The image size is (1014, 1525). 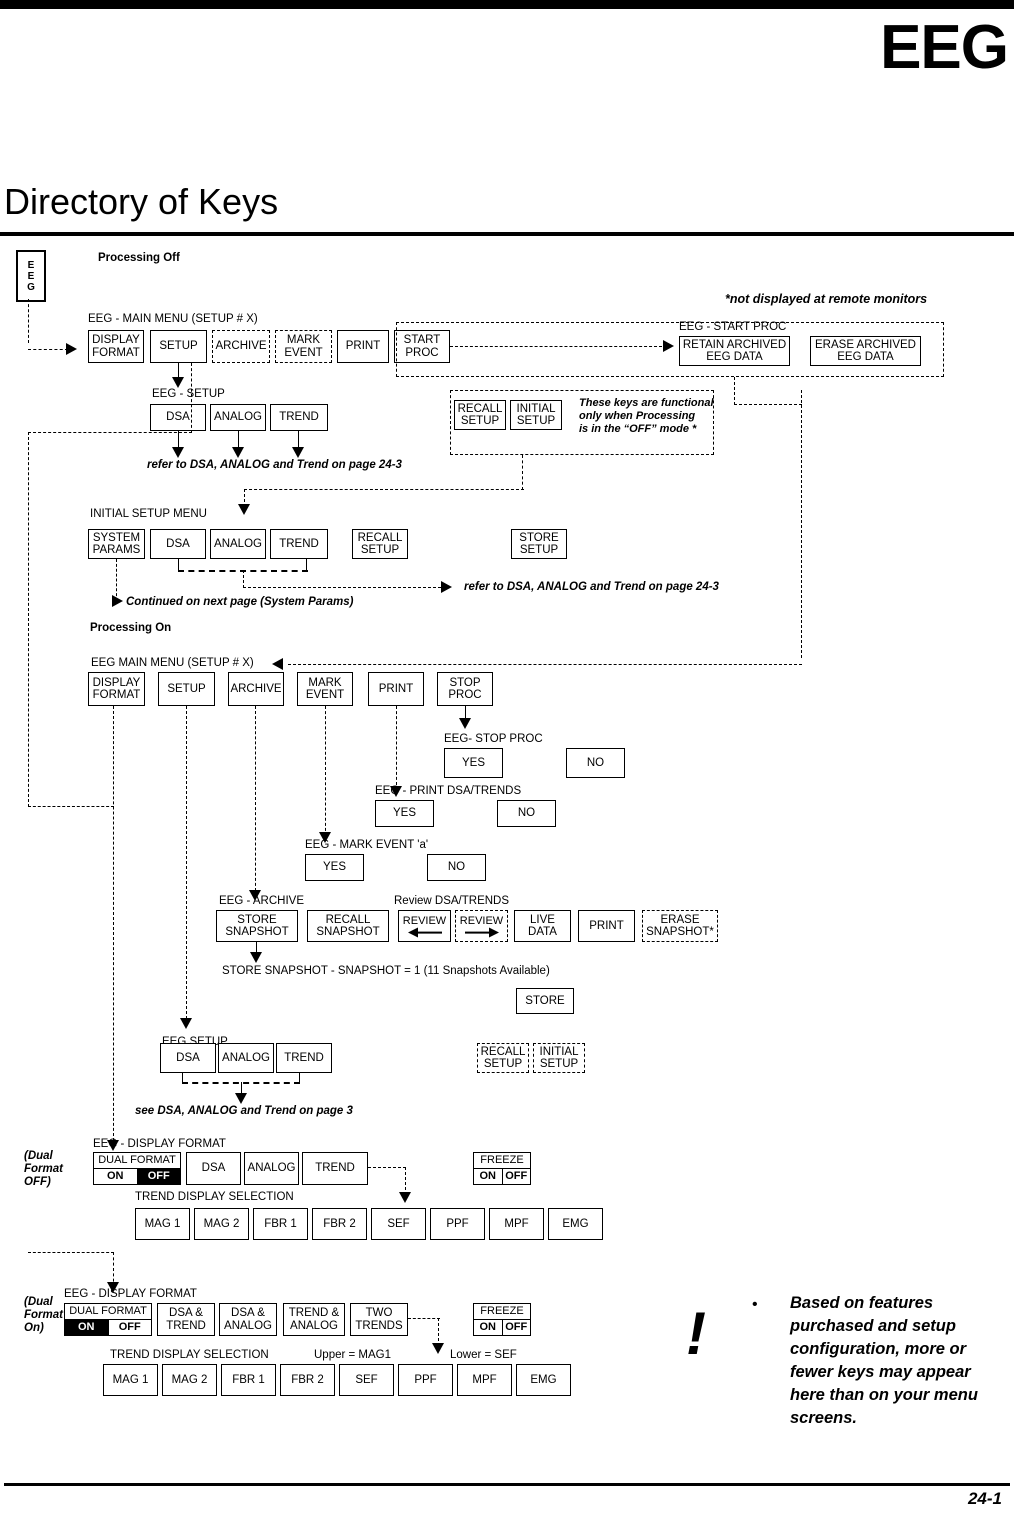 What do you see at coordinates (638, 429) in the screenshot?
I see `off-mode-note-line3: is in the “OFF” mode *` at bounding box center [638, 429].